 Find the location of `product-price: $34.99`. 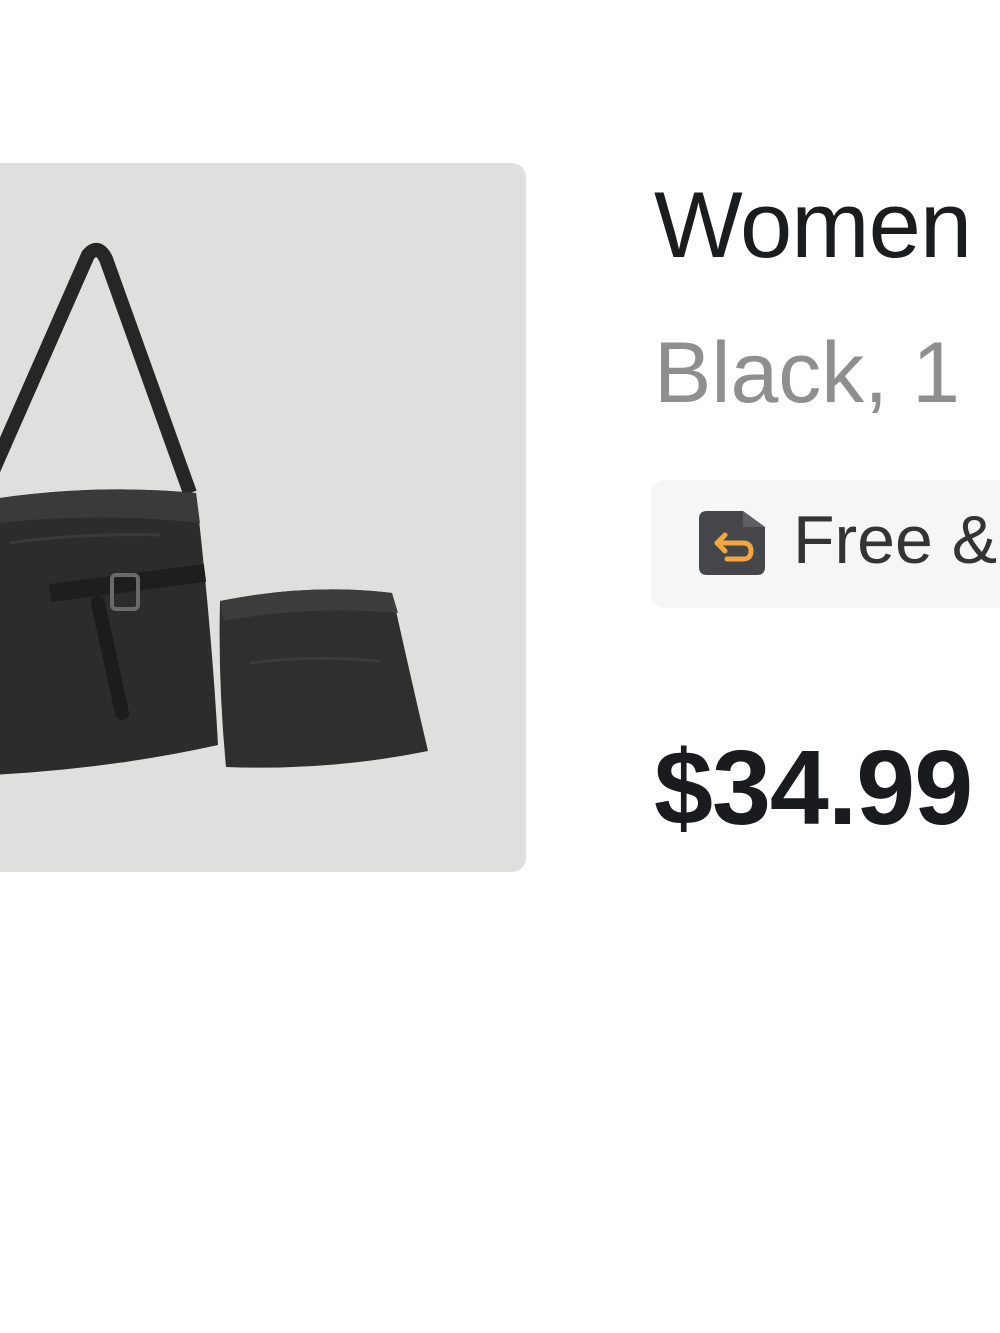

product-price: $34.99 is located at coordinates (813, 788).